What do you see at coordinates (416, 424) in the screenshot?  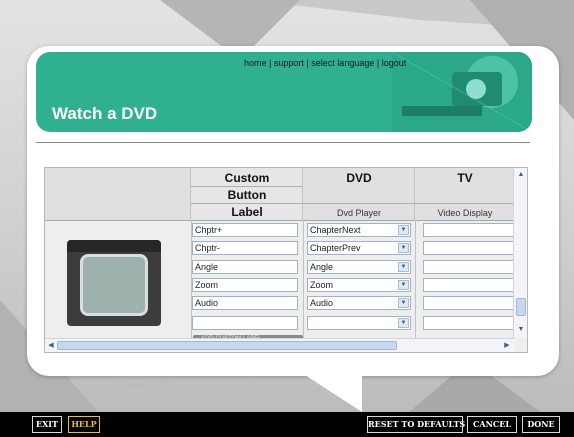 I see `reset-to-defaults-button: RESET TO DEFAULTS` at bounding box center [416, 424].